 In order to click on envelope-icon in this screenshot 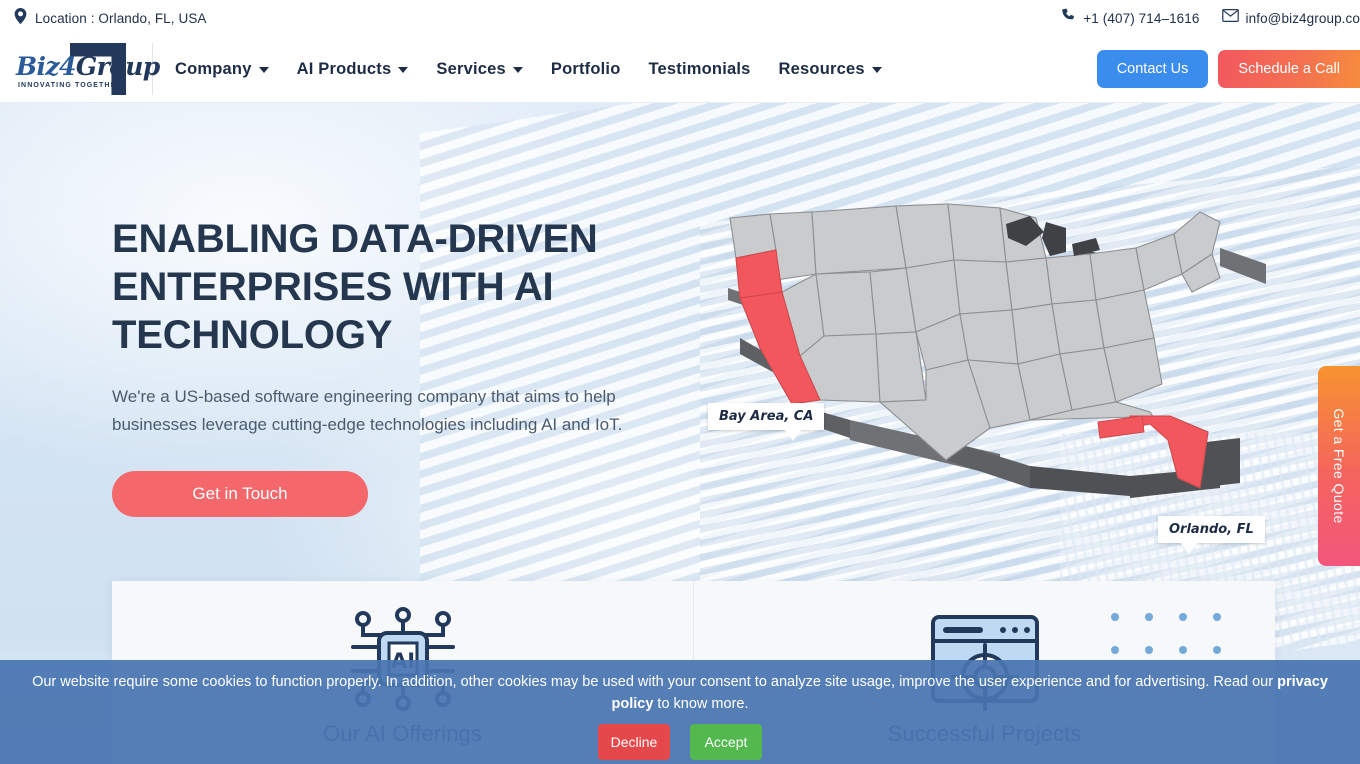, I will do `click(1230, 18)`.